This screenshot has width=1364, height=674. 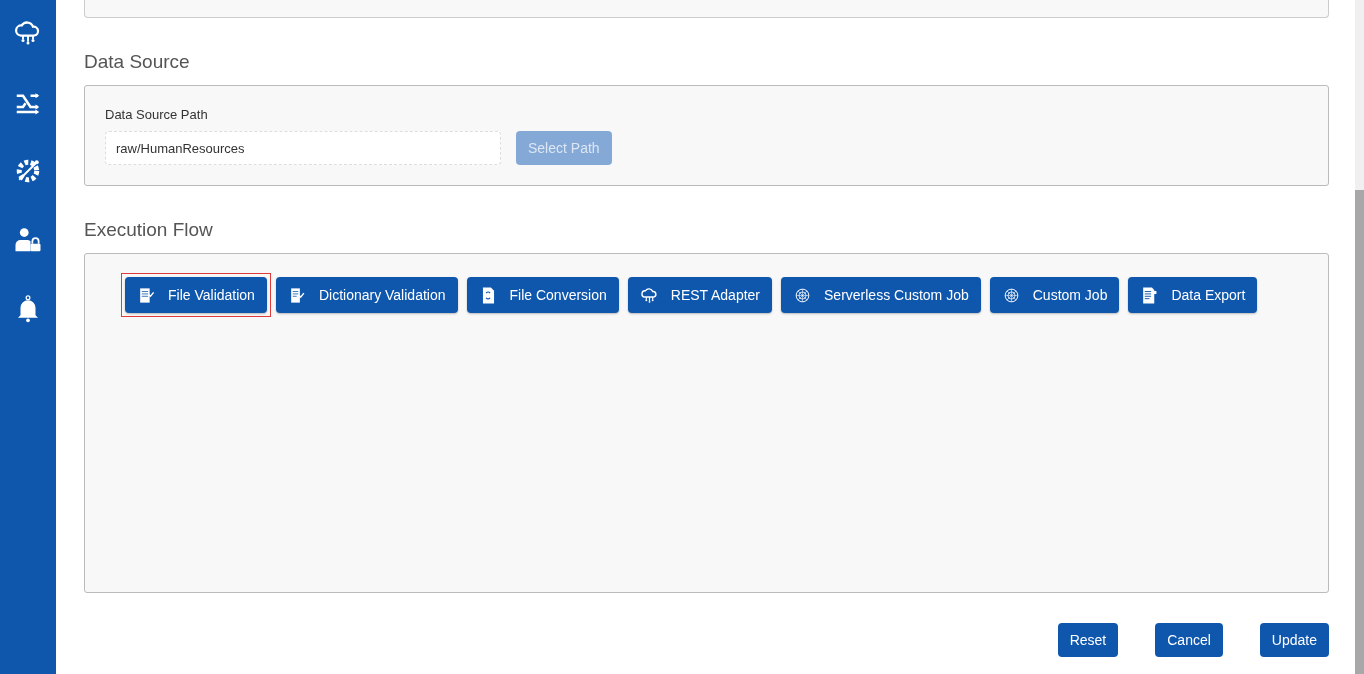 What do you see at coordinates (699, 295) in the screenshot?
I see `step-button: REST Adapter` at bounding box center [699, 295].